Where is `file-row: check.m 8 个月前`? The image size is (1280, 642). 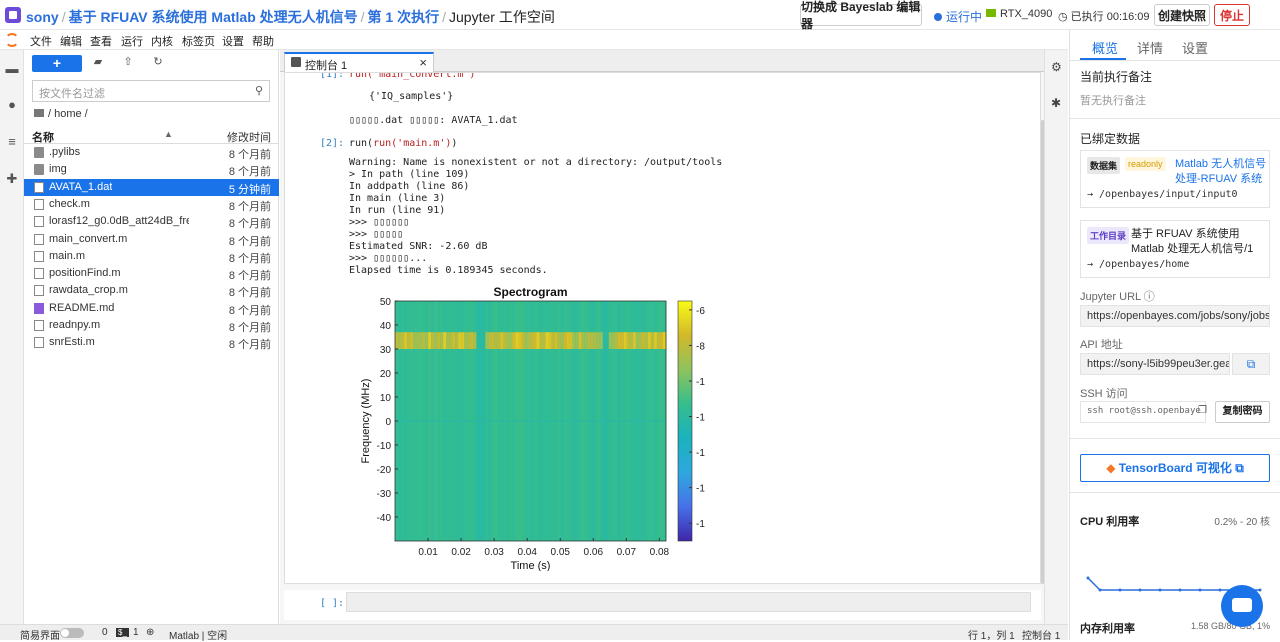
file-row: check.m 8 个月前 is located at coordinates (151, 204).